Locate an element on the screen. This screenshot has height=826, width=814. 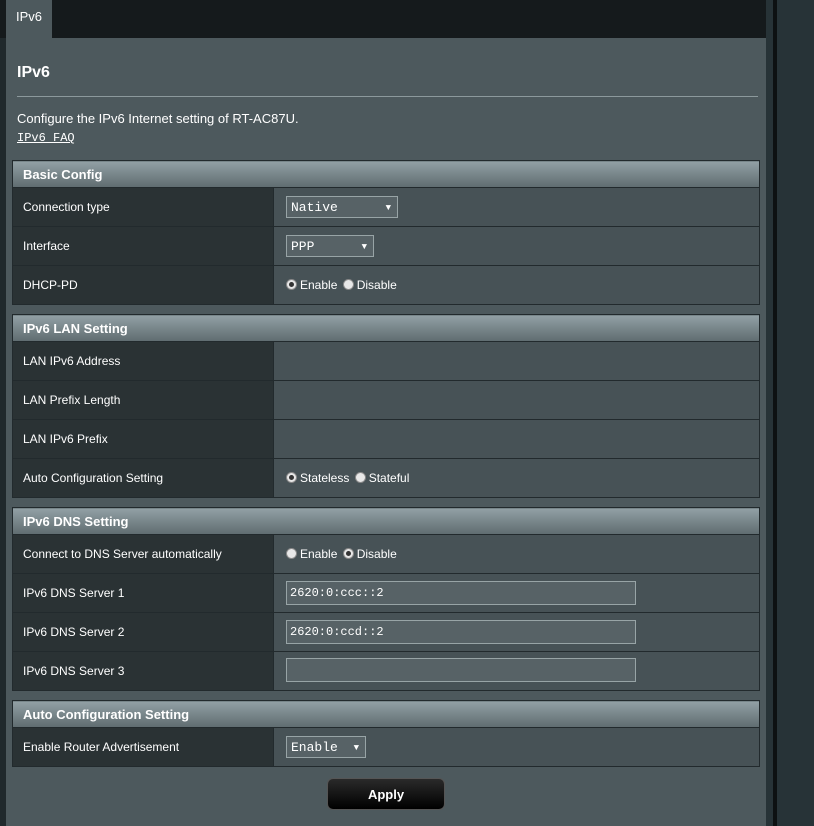
dns2-label: IPv6 DNS Server 2 is located at coordinates (143, 632).